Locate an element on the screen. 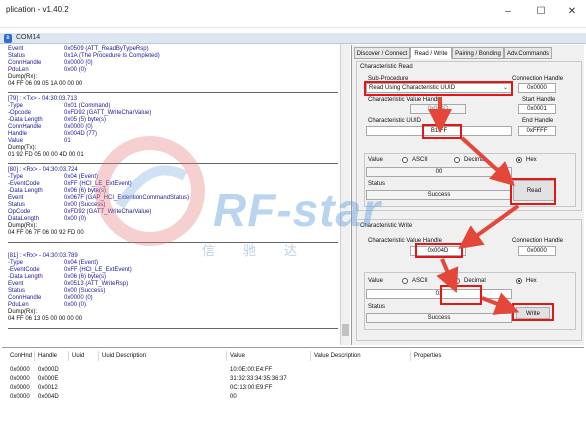 Image resolution: width=586 pixels, height=428 pixels. arrow-value-to-write is located at coordinates (500, 303).